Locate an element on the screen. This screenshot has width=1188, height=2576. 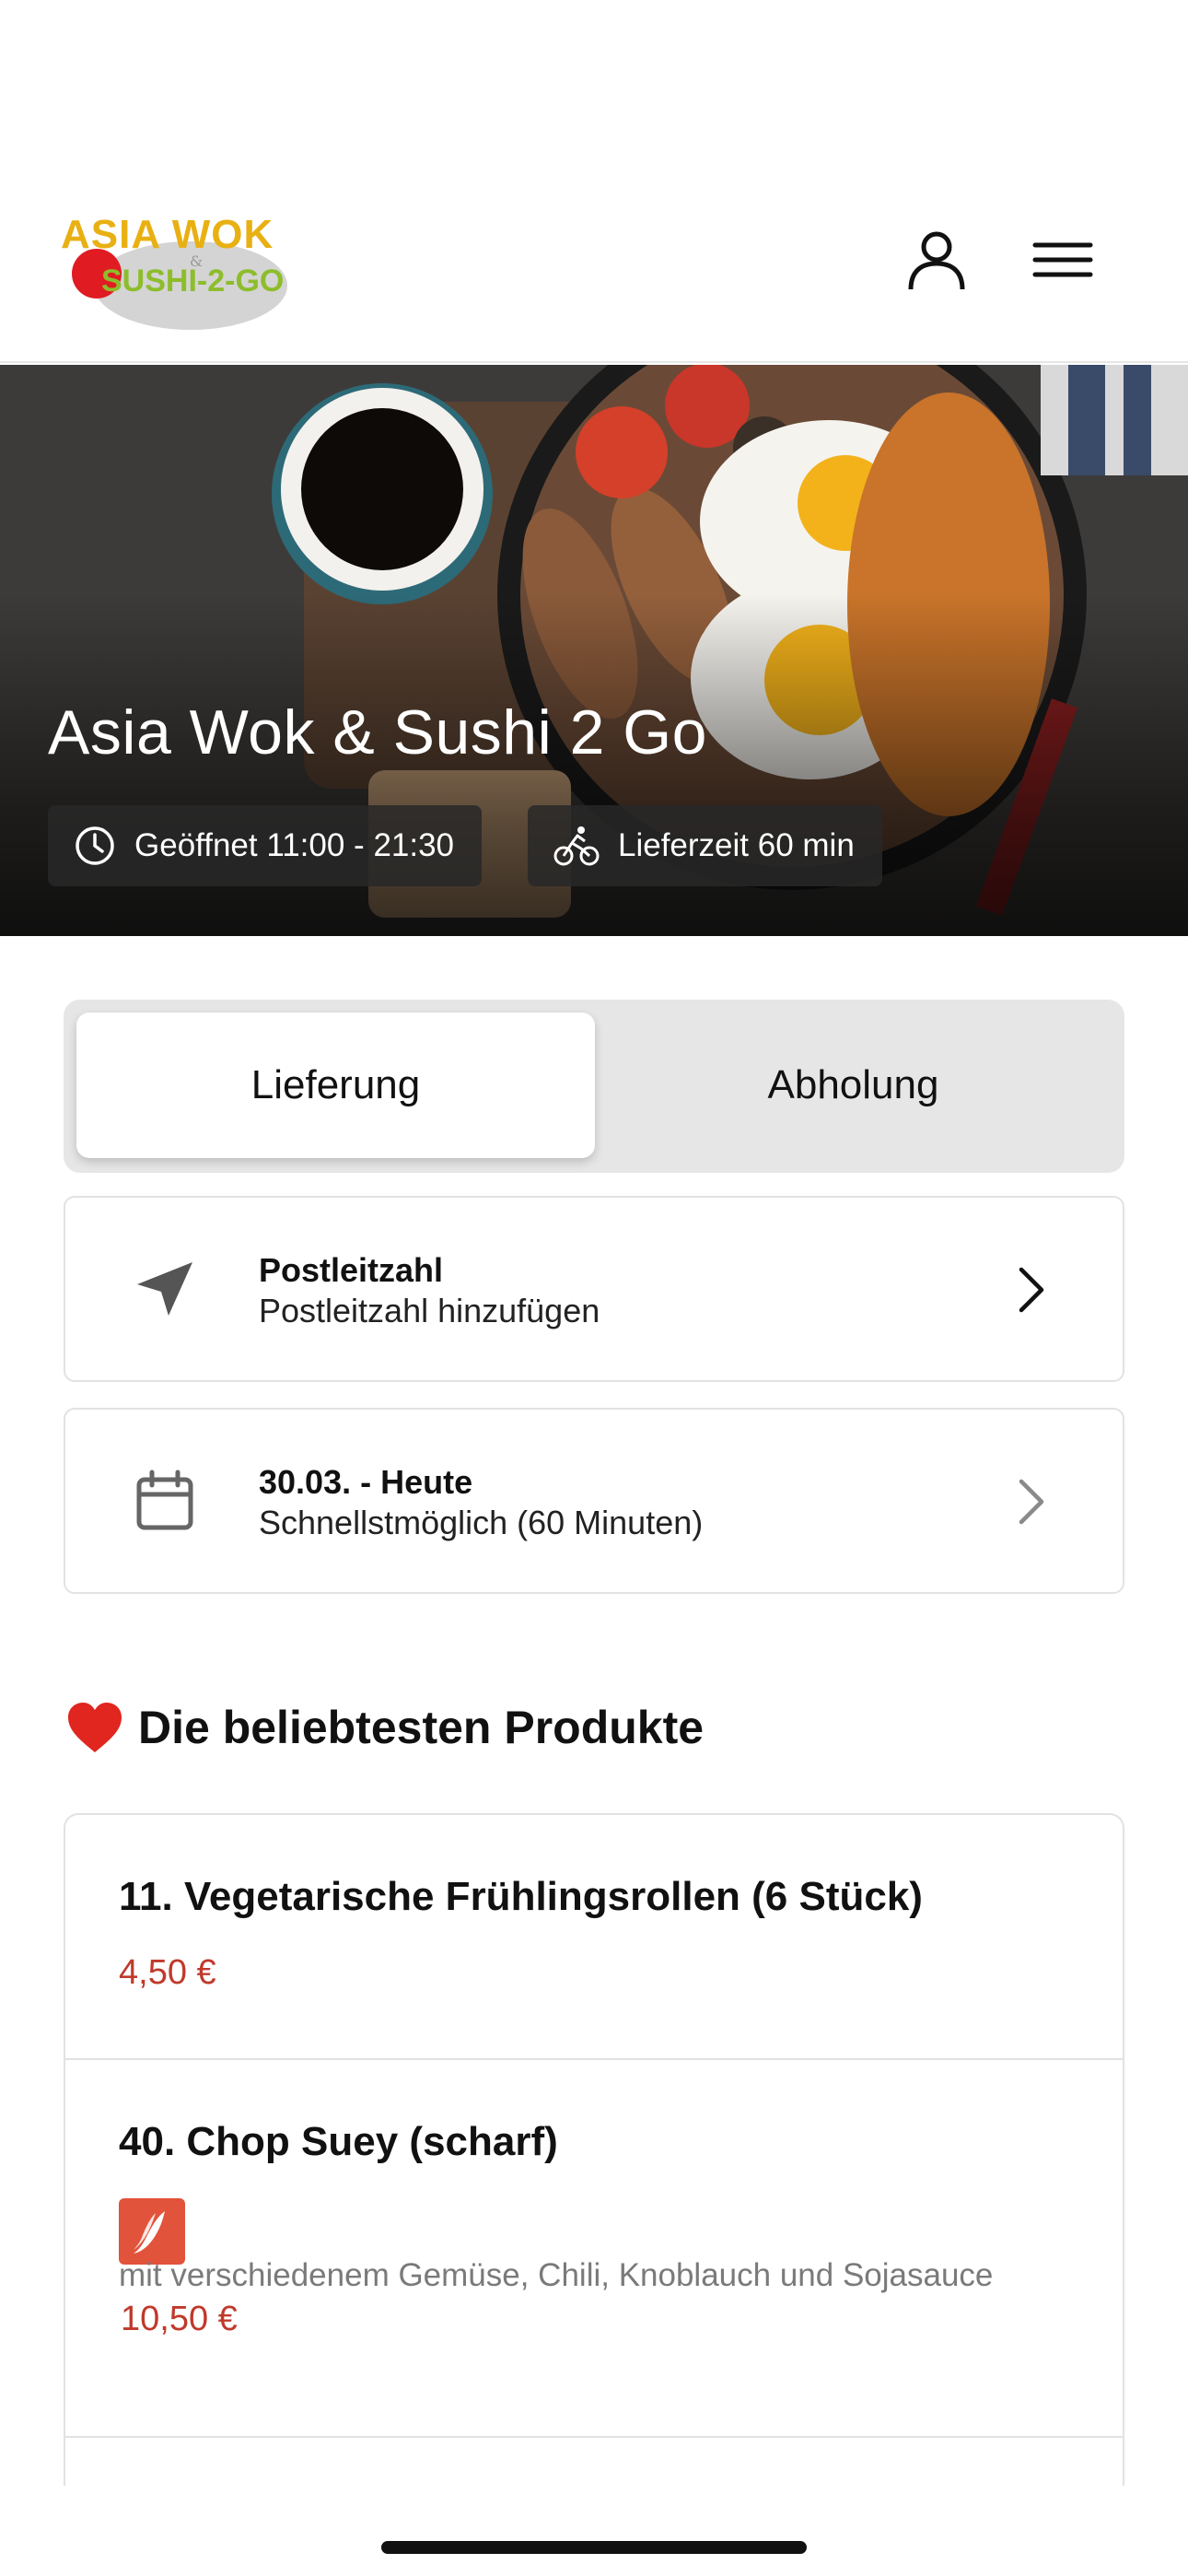
location-arrow-icon is located at coordinates (164, 1289).